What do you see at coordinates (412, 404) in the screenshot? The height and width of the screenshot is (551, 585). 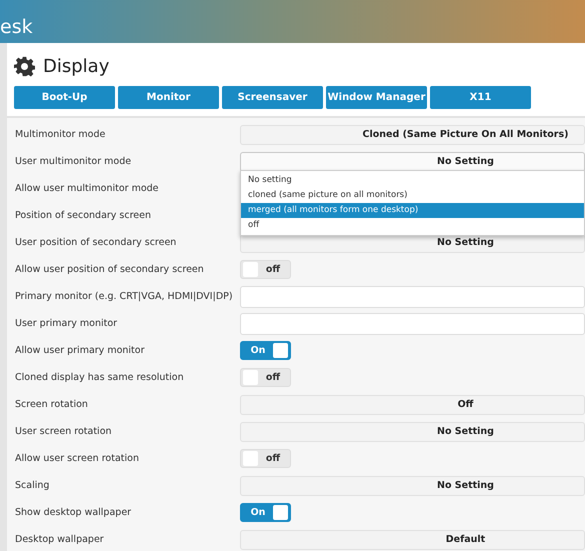 I see `dropdown: Off` at bounding box center [412, 404].